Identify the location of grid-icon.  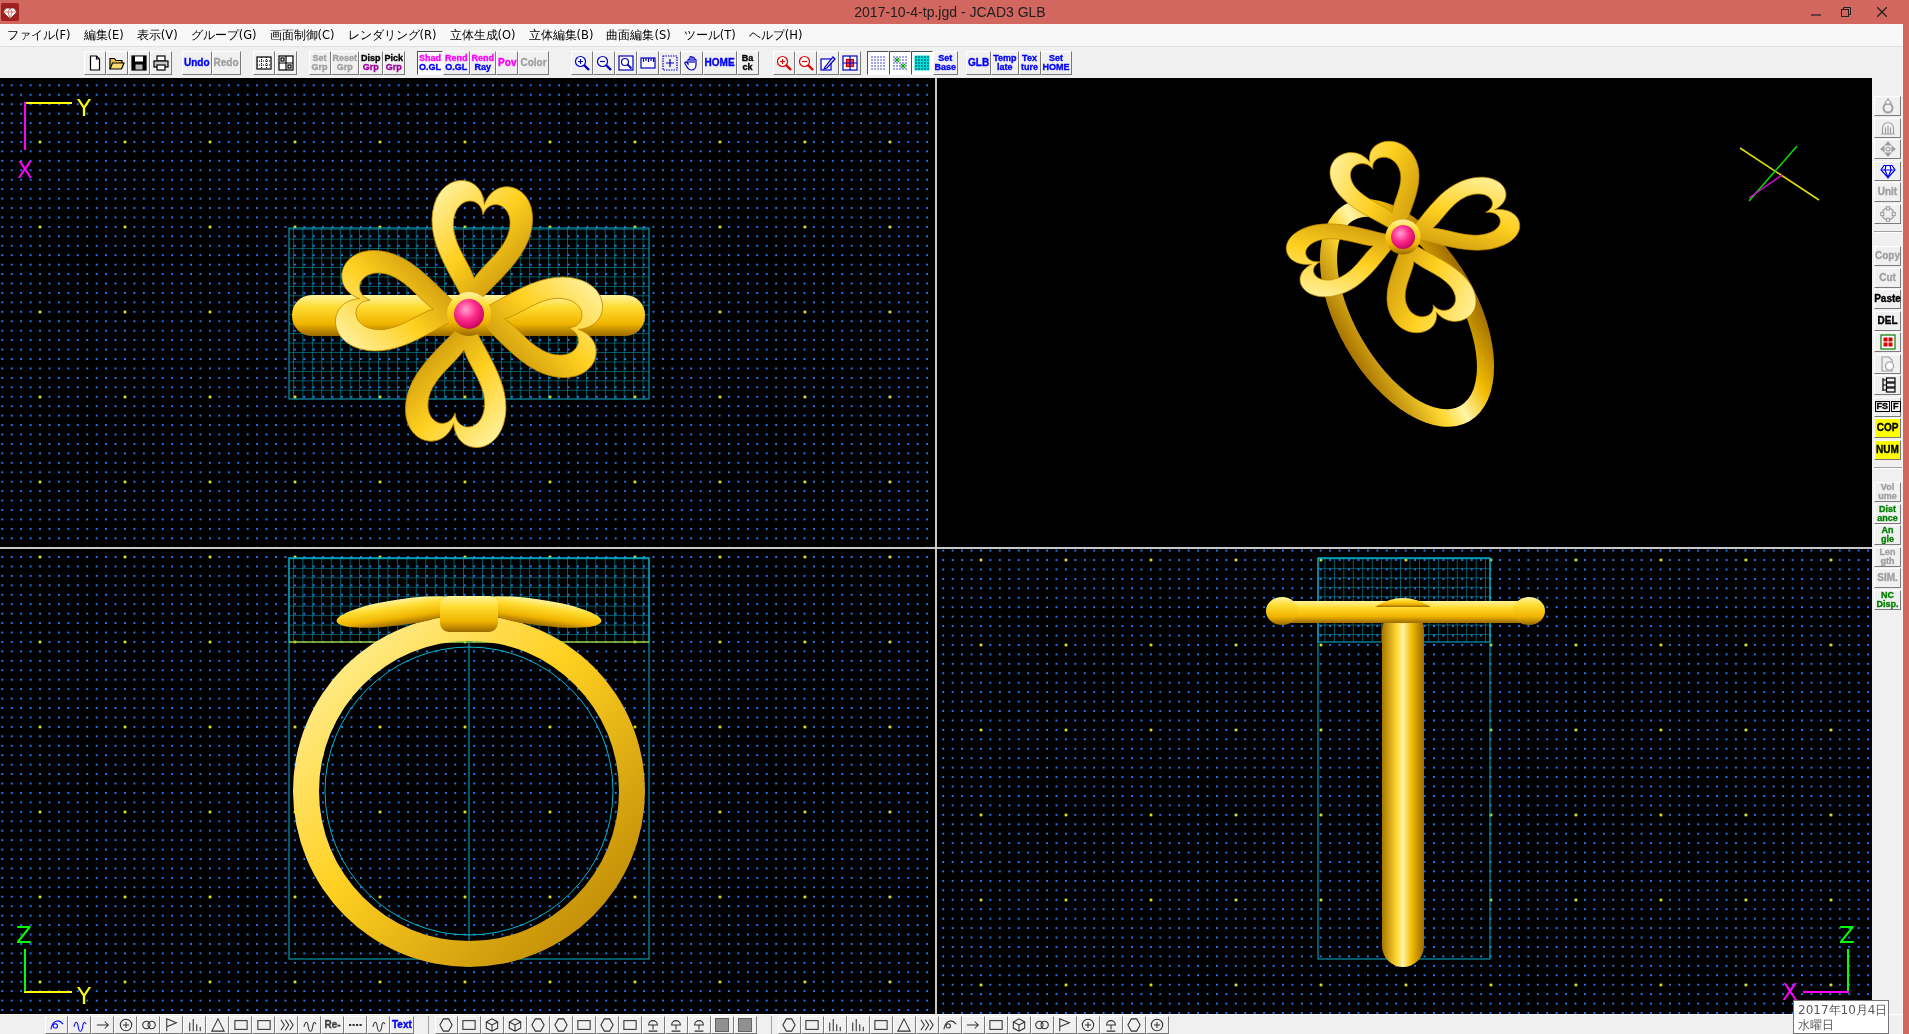
(285, 62).